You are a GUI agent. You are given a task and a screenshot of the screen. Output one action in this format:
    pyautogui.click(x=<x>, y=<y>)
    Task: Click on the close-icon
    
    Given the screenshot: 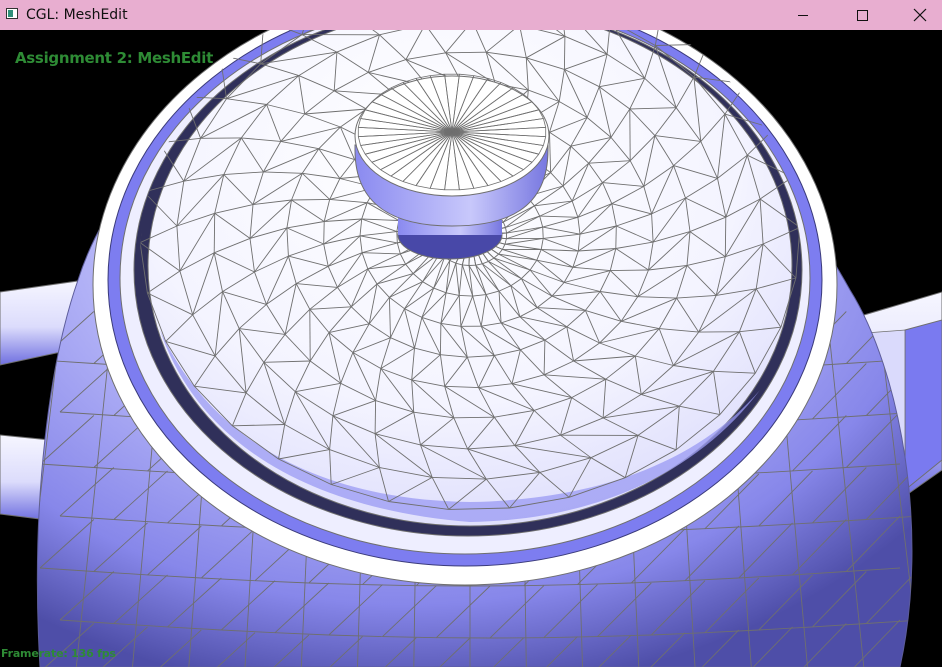 What is the action you would take?
    pyautogui.click(x=920, y=15)
    